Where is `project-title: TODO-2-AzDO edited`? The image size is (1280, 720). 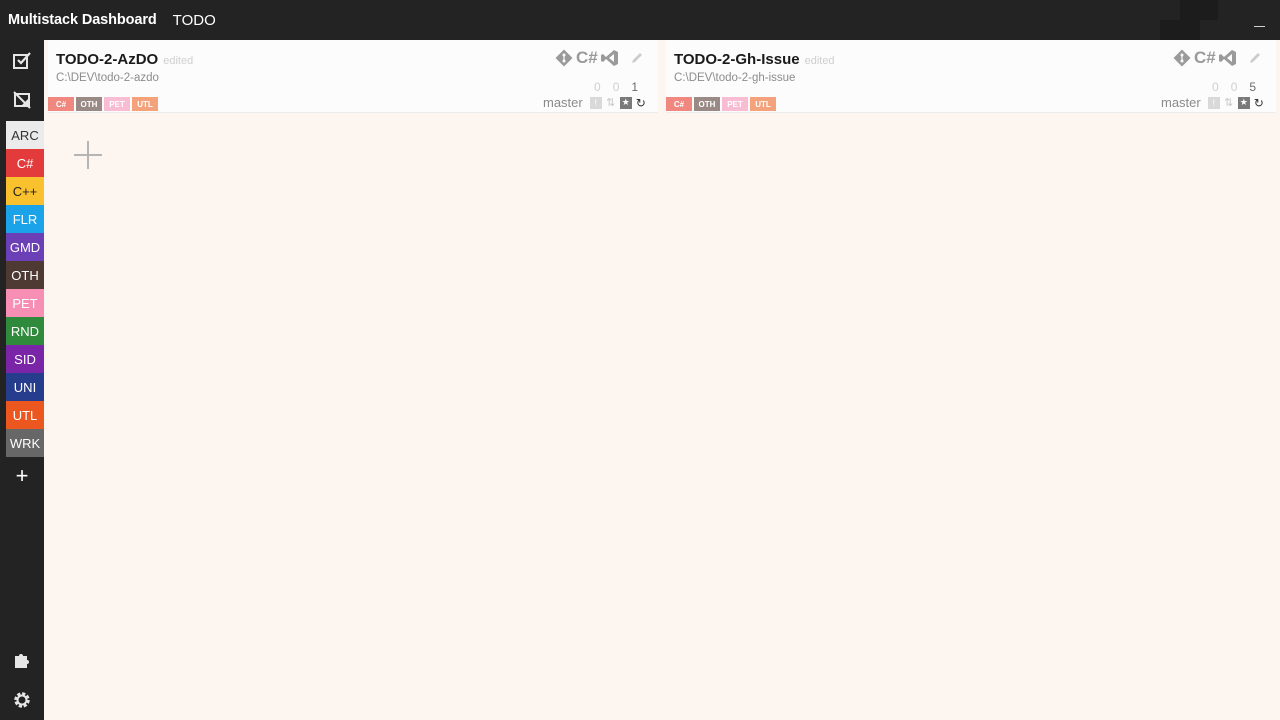
project-title: TODO-2-AzDO edited is located at coordinates (124, 59).